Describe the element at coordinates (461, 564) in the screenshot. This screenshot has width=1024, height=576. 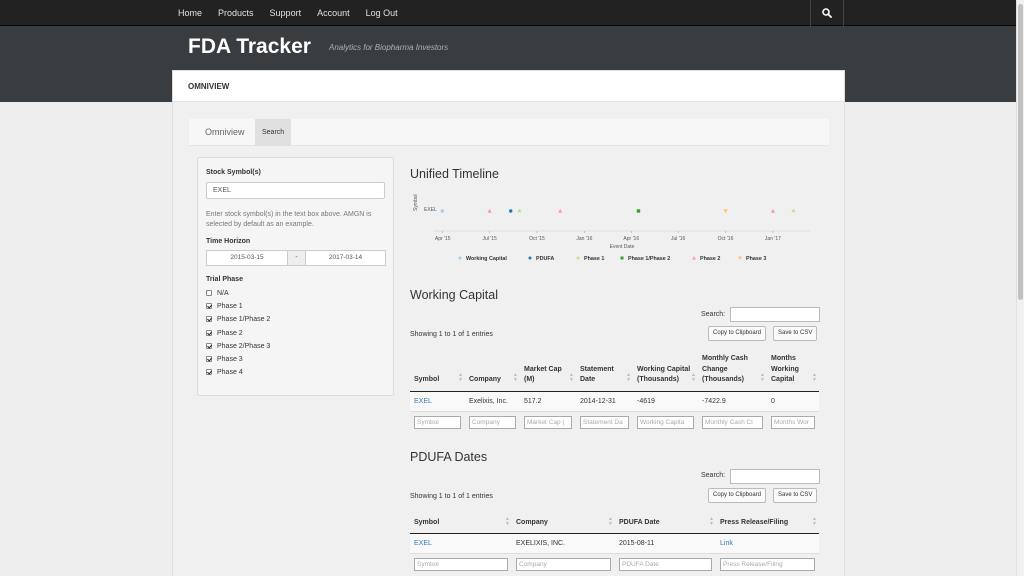
I see `filter-pdufa-symbol: Symbol` at that location.